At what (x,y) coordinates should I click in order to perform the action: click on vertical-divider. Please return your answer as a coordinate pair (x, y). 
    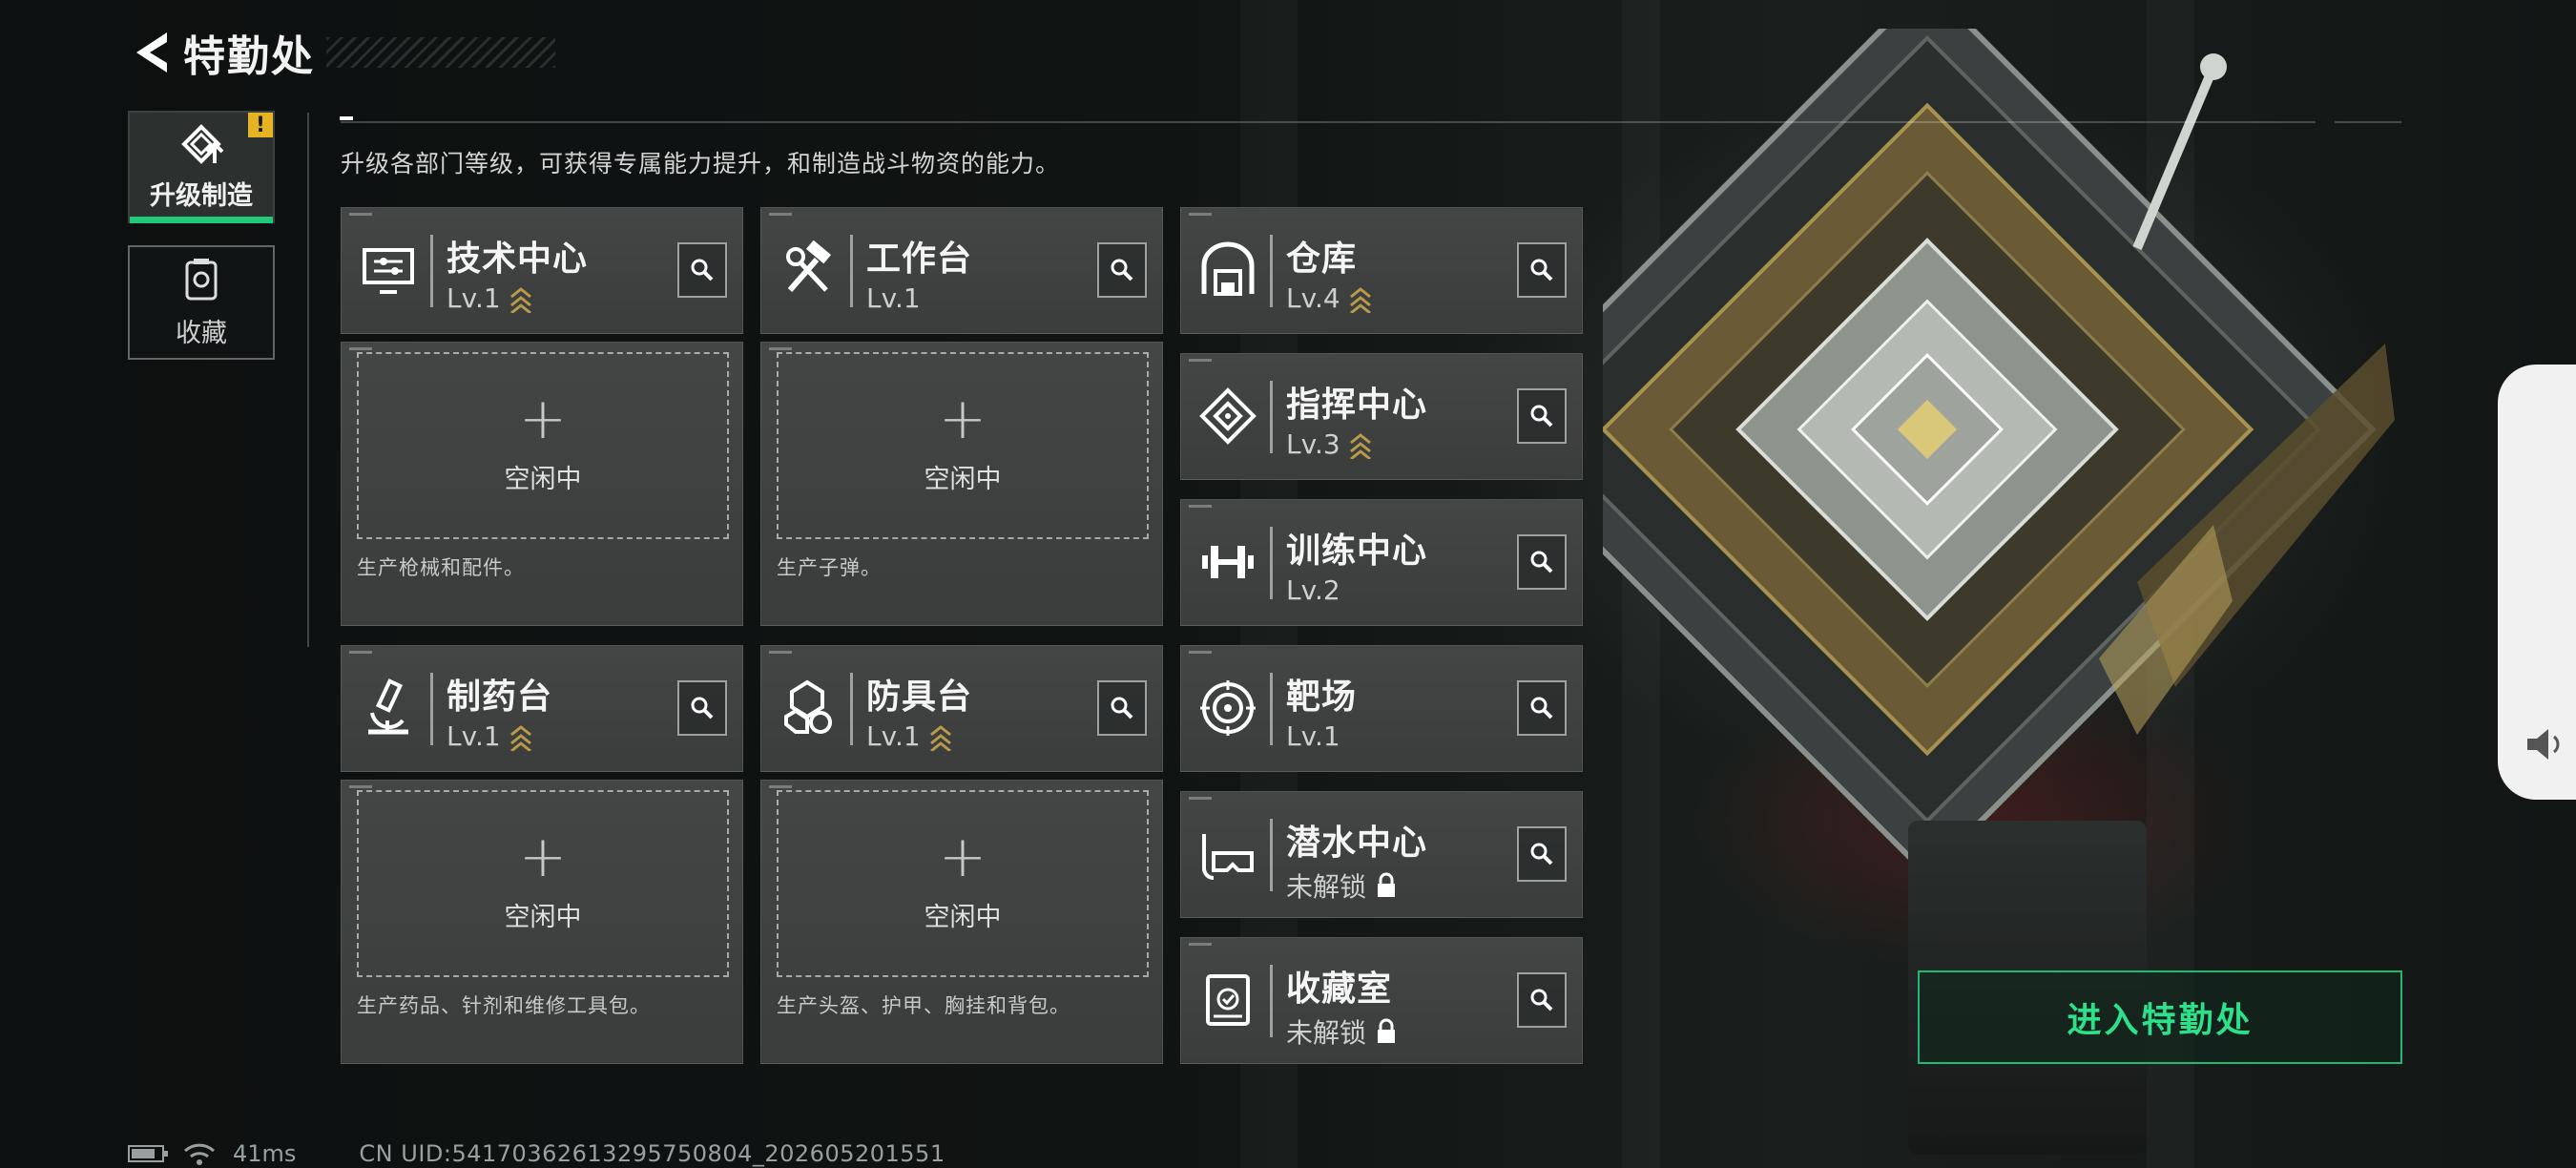
    Looking at the image, I should click on (308, 380).